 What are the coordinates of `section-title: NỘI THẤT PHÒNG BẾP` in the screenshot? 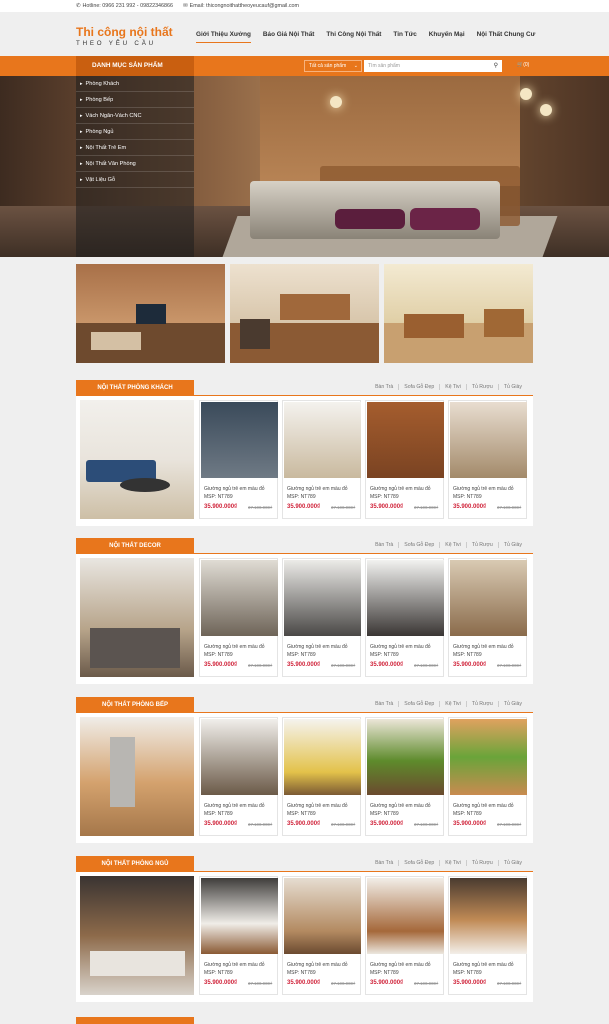 It's located at (135, 705).